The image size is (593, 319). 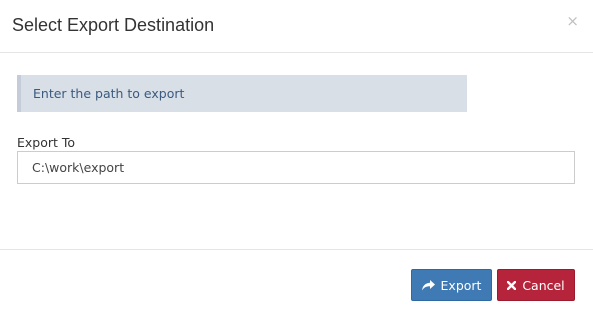 What do you see at coordinates (512, 285) in the screenshot?
I see `x-icon` at bounding box center [512, 285].